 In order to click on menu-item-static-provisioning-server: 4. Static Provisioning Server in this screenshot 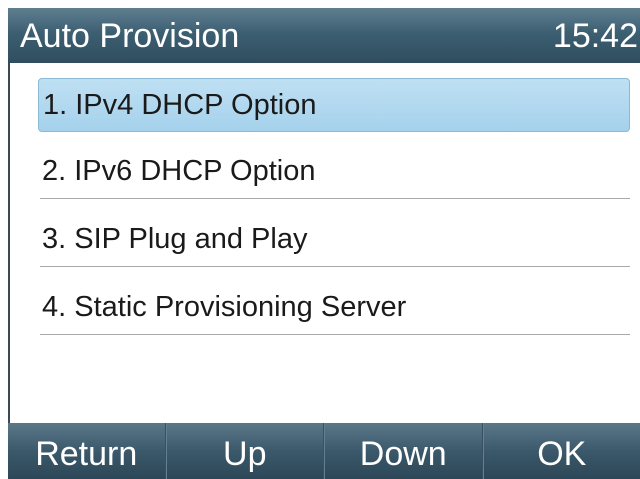, I will do `click(334, 307)`.